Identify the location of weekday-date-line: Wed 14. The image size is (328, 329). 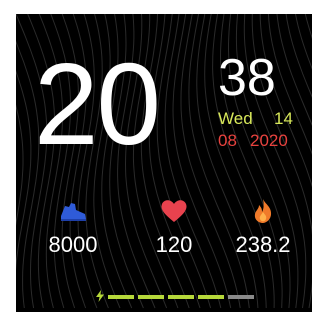
(255, 119).